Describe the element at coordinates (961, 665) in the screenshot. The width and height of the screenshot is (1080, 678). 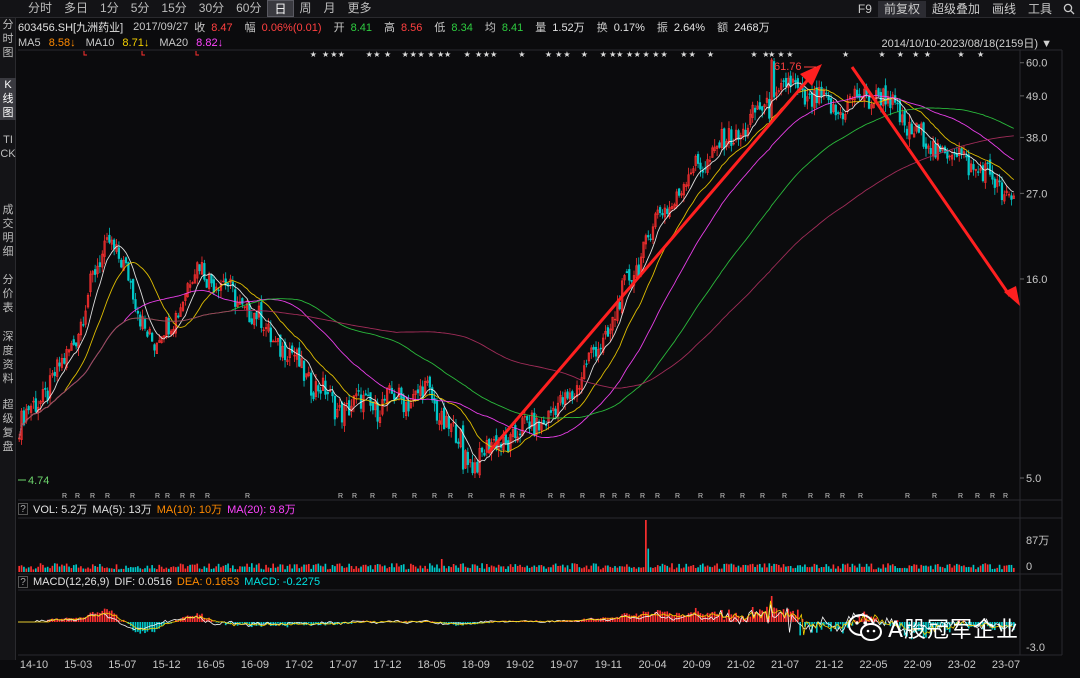
I see `x-tick: 23-02` at that location.